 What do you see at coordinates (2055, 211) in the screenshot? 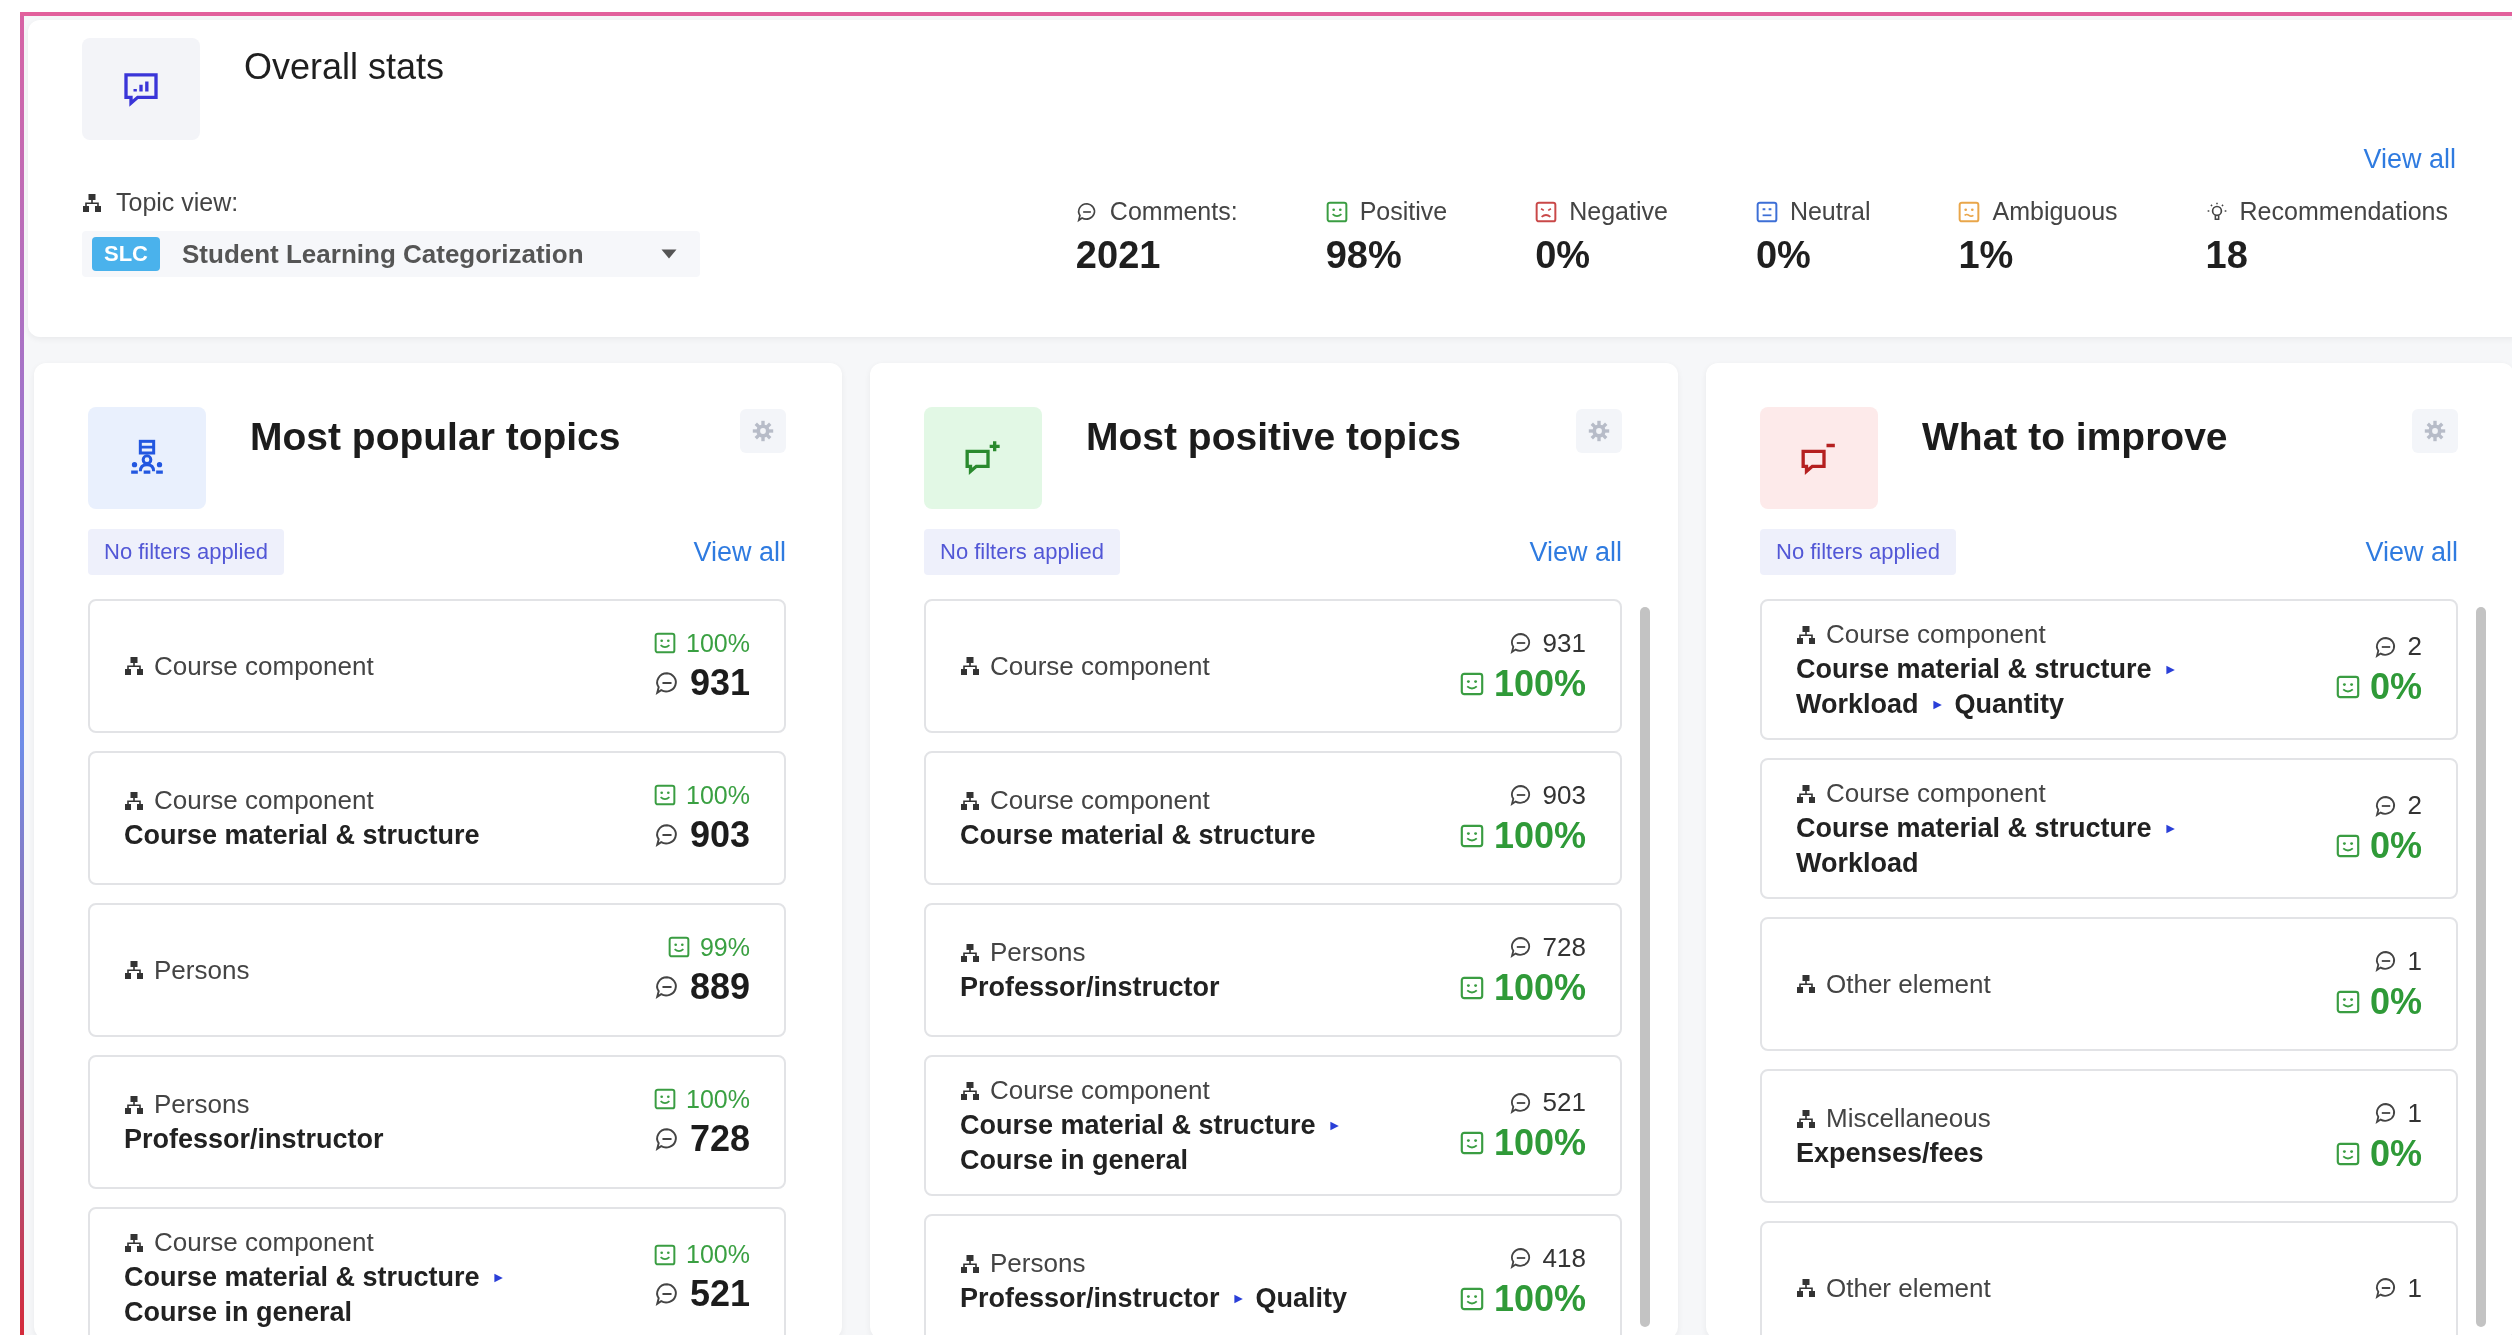
I see `stat-label: Ambiguous` at bounding box center [2055, 211].